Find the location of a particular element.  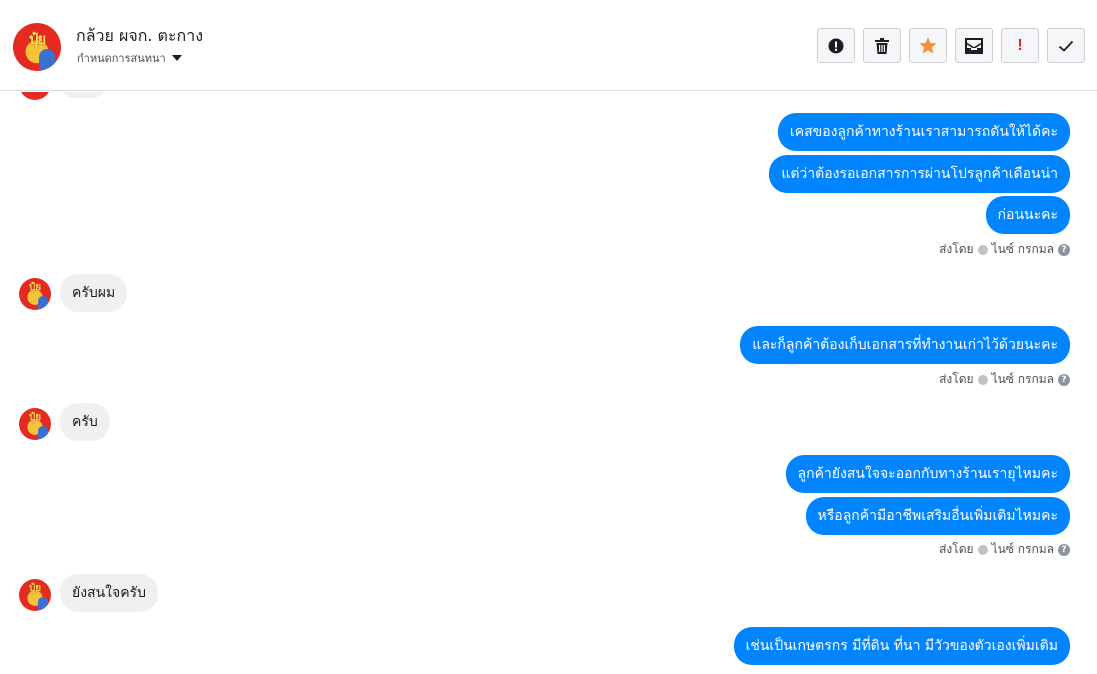

star-icon is located at coordinates (928, 45).